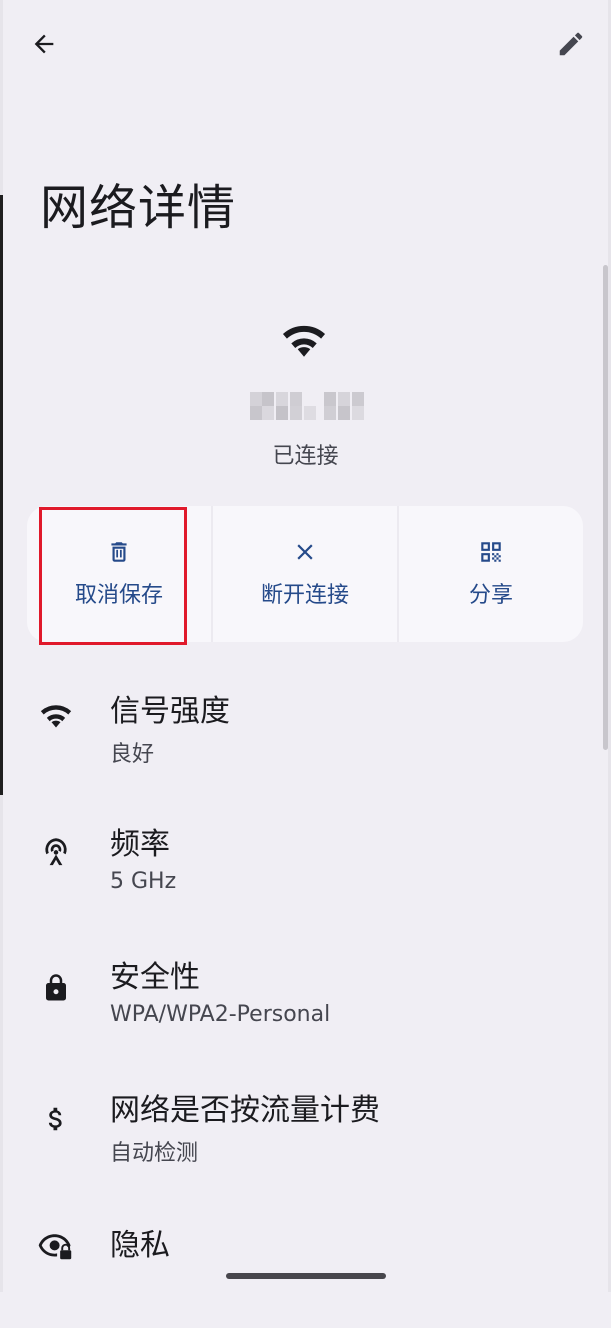 This screenshot has width=611, height=1328. Describe the element at coordinates (140, 1245) in the screenshot. I see `privacy-title: 隐私` at that location.